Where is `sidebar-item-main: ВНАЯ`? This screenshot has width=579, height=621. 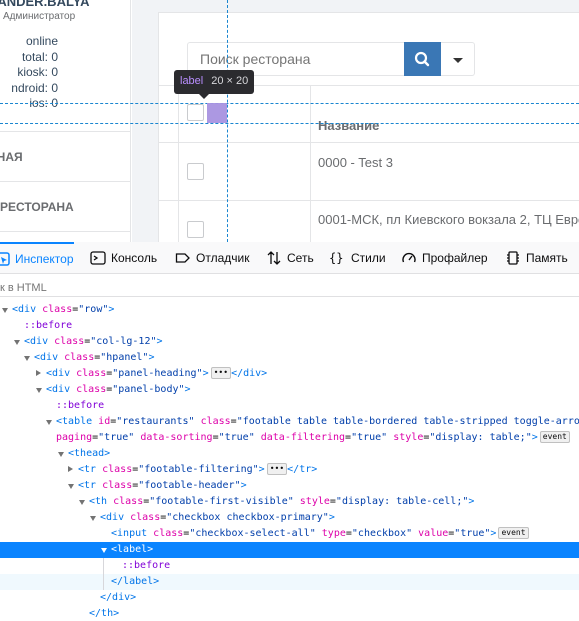 sidebar-item-main: ВНАЯ is located at coordinates (11, 157).